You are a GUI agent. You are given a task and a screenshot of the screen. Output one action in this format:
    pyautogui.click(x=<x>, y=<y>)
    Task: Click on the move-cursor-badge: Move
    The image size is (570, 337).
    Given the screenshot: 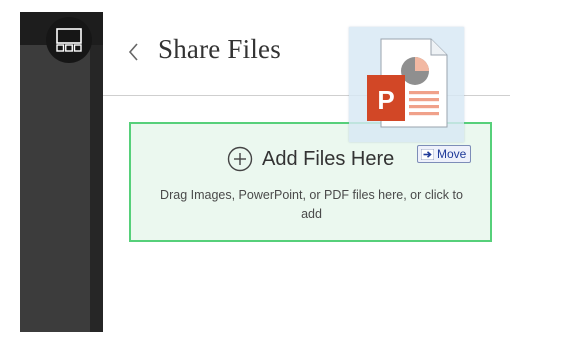 What is the action you would take?
    pyautogui.click(x=444, y=154)
    